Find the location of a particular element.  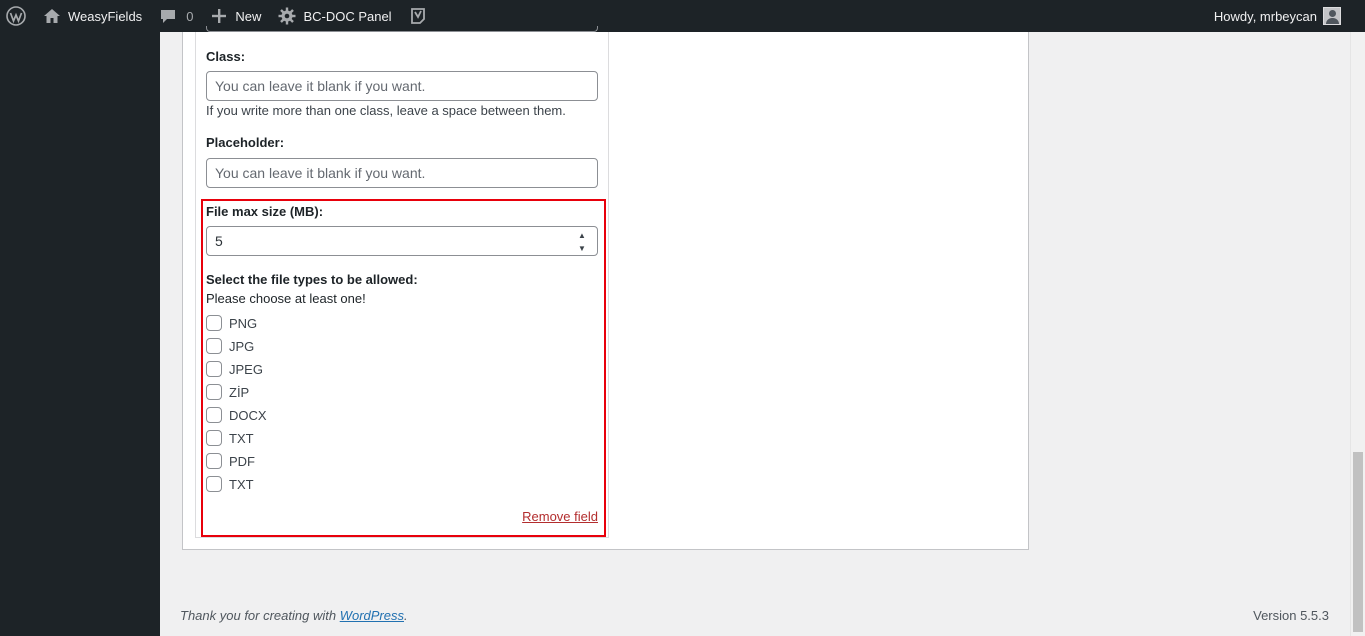

class-label: Class: is located at coordinates (226, 56).